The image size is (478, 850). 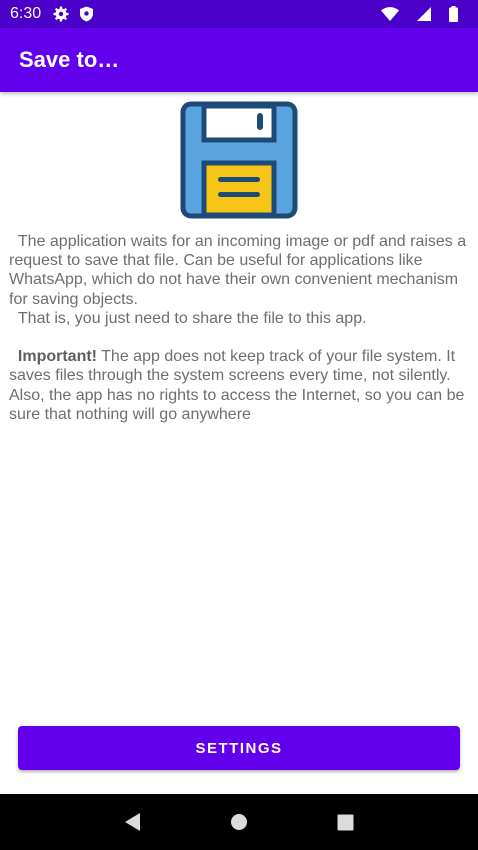 I want to click on status-bar: 6:30, so click(x=239, y=14).